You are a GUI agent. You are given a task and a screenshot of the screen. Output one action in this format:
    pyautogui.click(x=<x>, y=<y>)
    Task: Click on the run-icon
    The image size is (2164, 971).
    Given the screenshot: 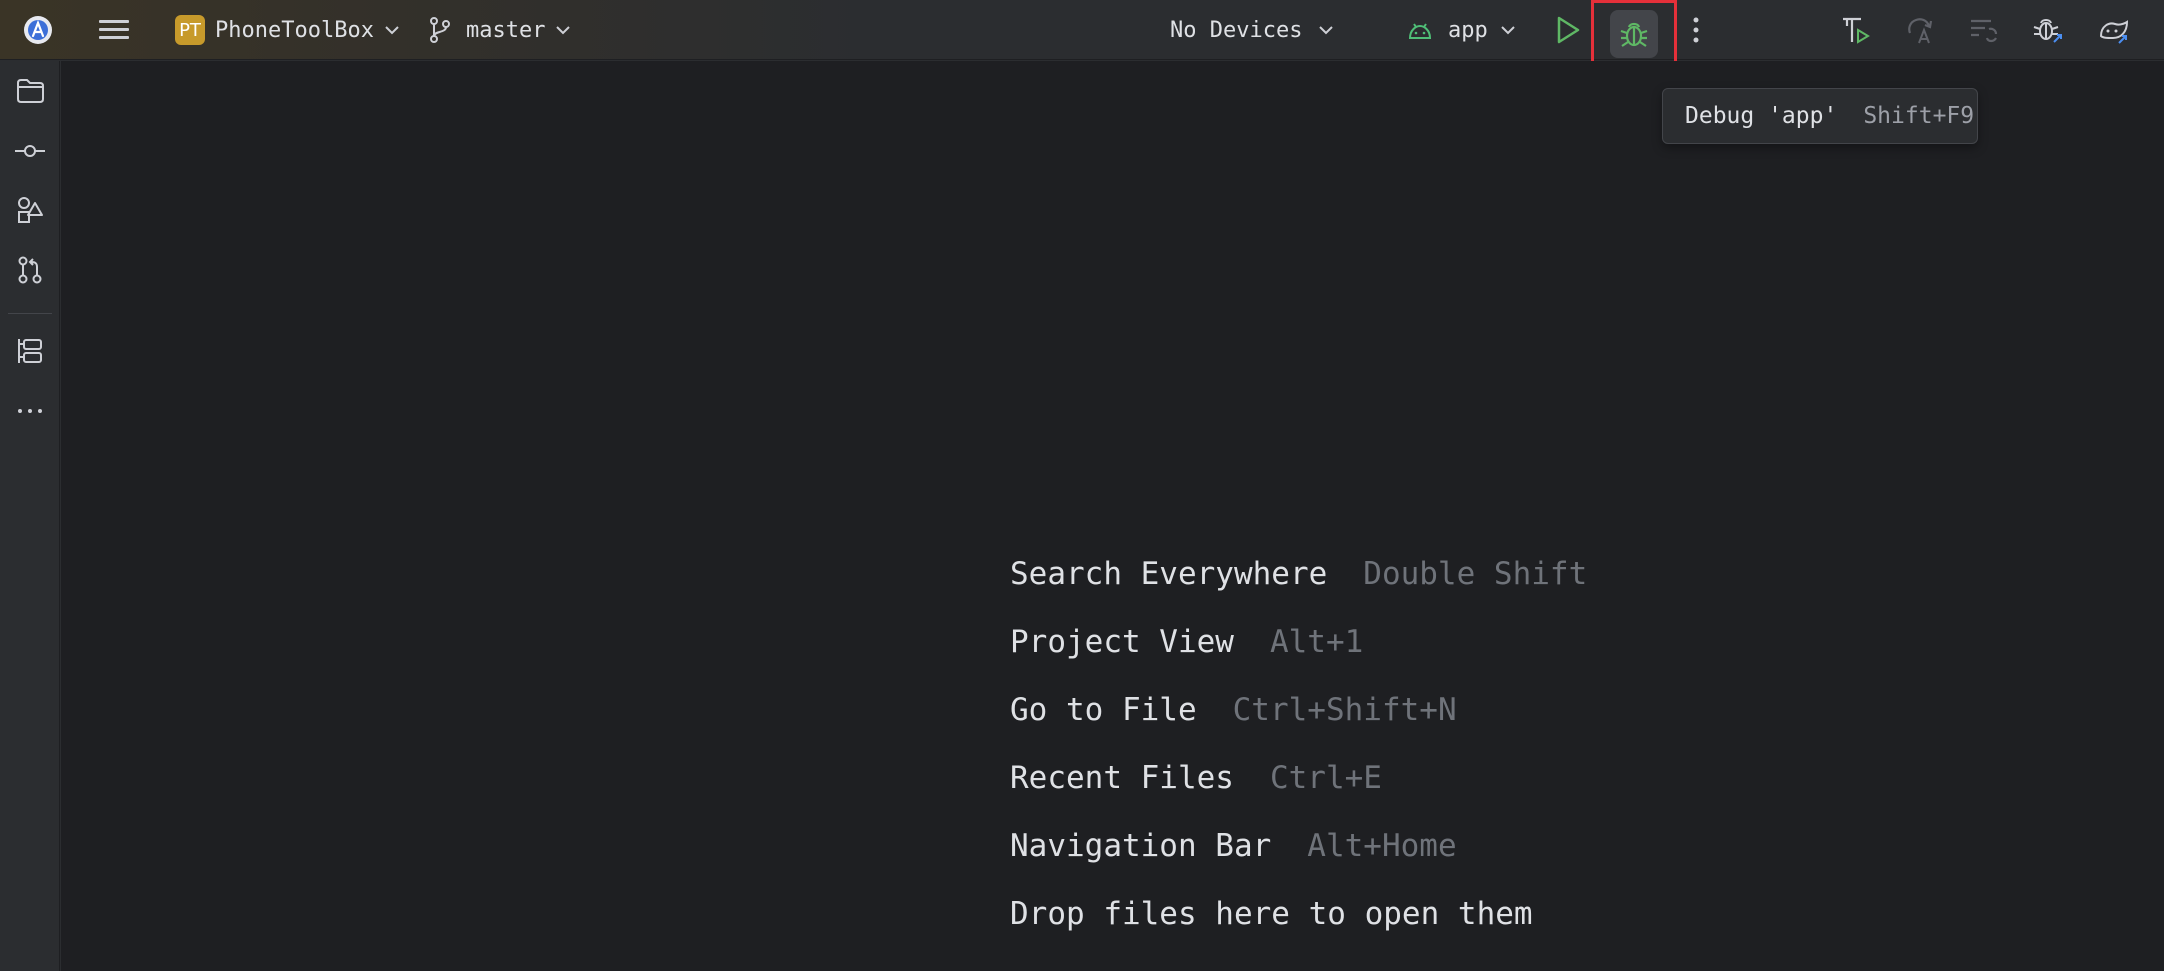 What is the action you would take?
    pyautogui.click(x=1568, y=30)
    